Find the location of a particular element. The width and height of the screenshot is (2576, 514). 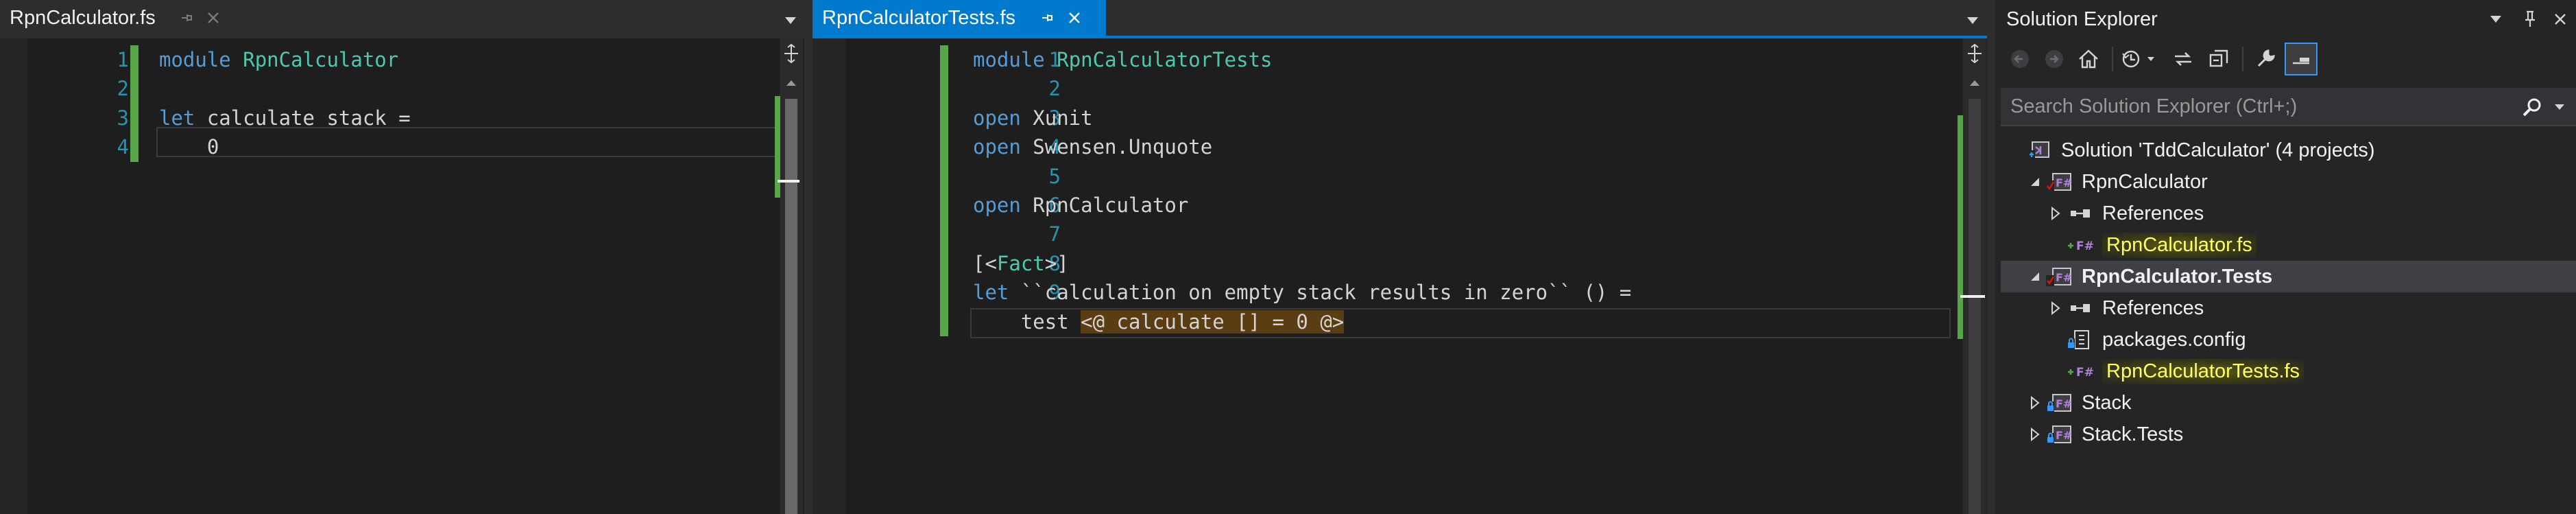

sync-icon is located at coordinates (2183, 59).